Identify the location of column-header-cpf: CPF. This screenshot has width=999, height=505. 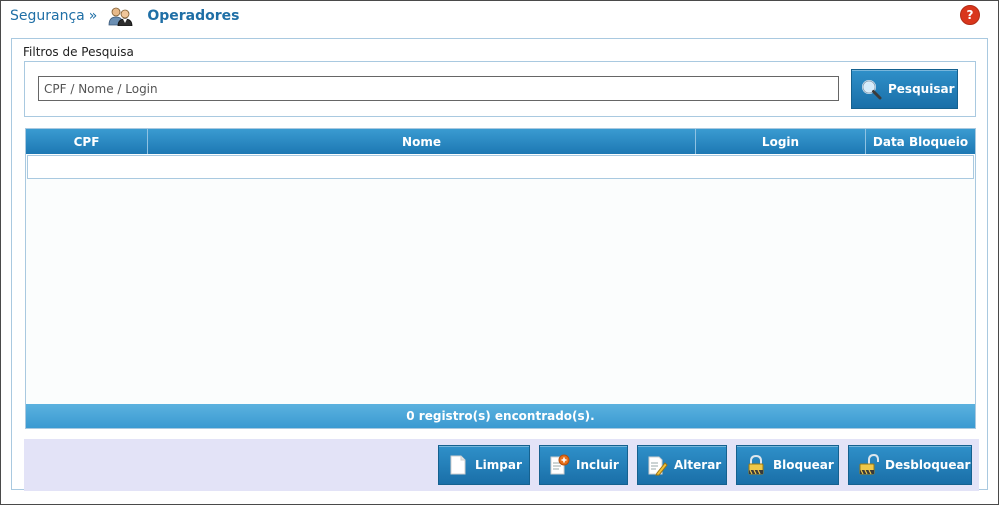
(87, 141).